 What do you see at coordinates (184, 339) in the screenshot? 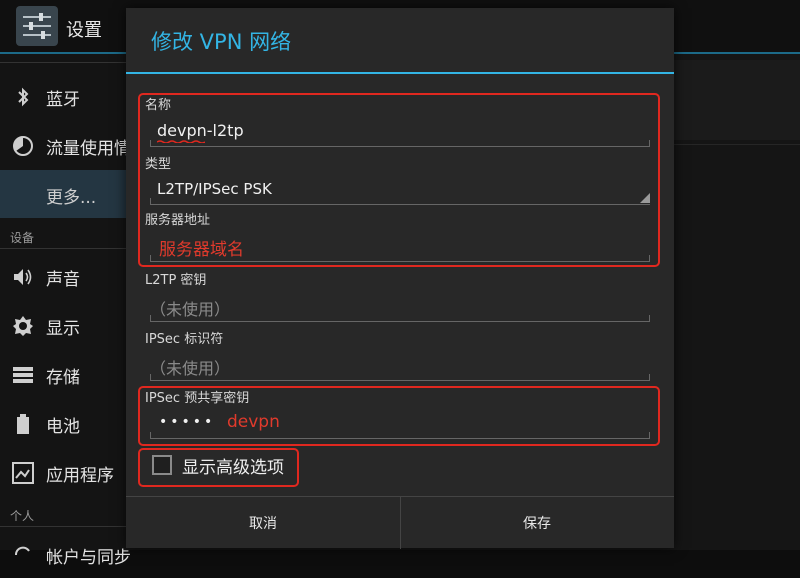
I see `ipsec-id-label: IPSec 标识符` at bounding box center [184, 339].